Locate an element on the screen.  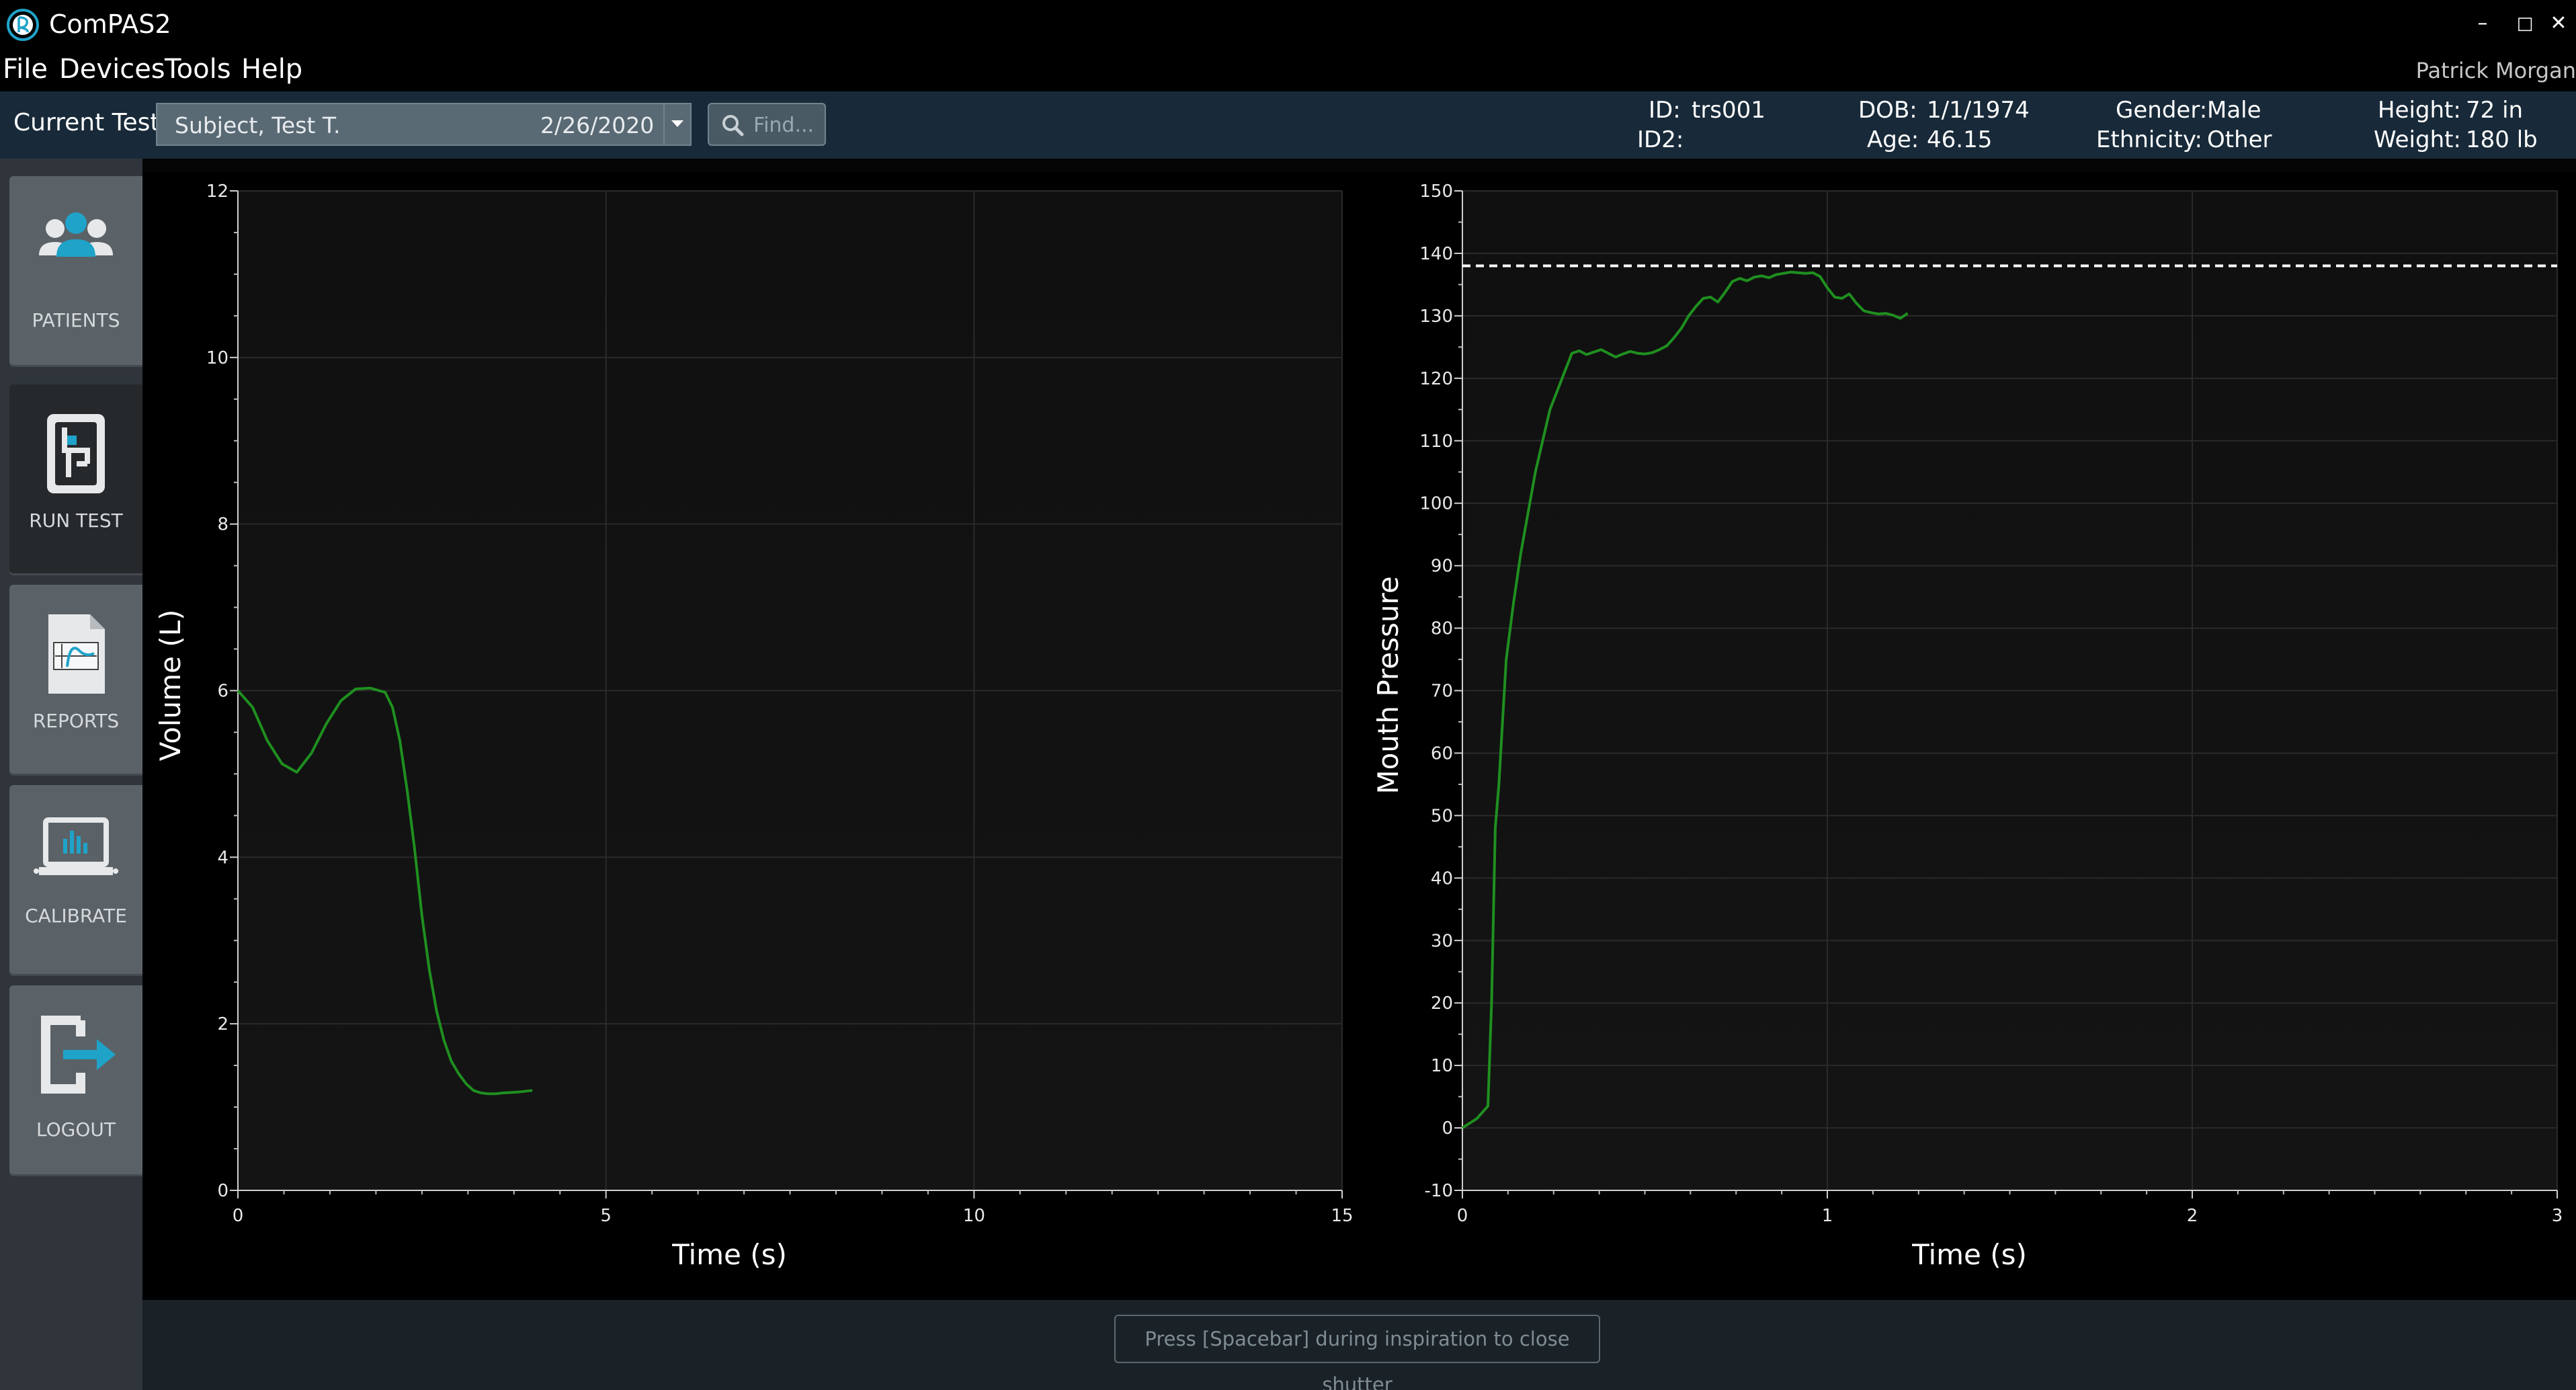
sidebar-label-run-test: RUN TEST is located at coordinates (76, 520).